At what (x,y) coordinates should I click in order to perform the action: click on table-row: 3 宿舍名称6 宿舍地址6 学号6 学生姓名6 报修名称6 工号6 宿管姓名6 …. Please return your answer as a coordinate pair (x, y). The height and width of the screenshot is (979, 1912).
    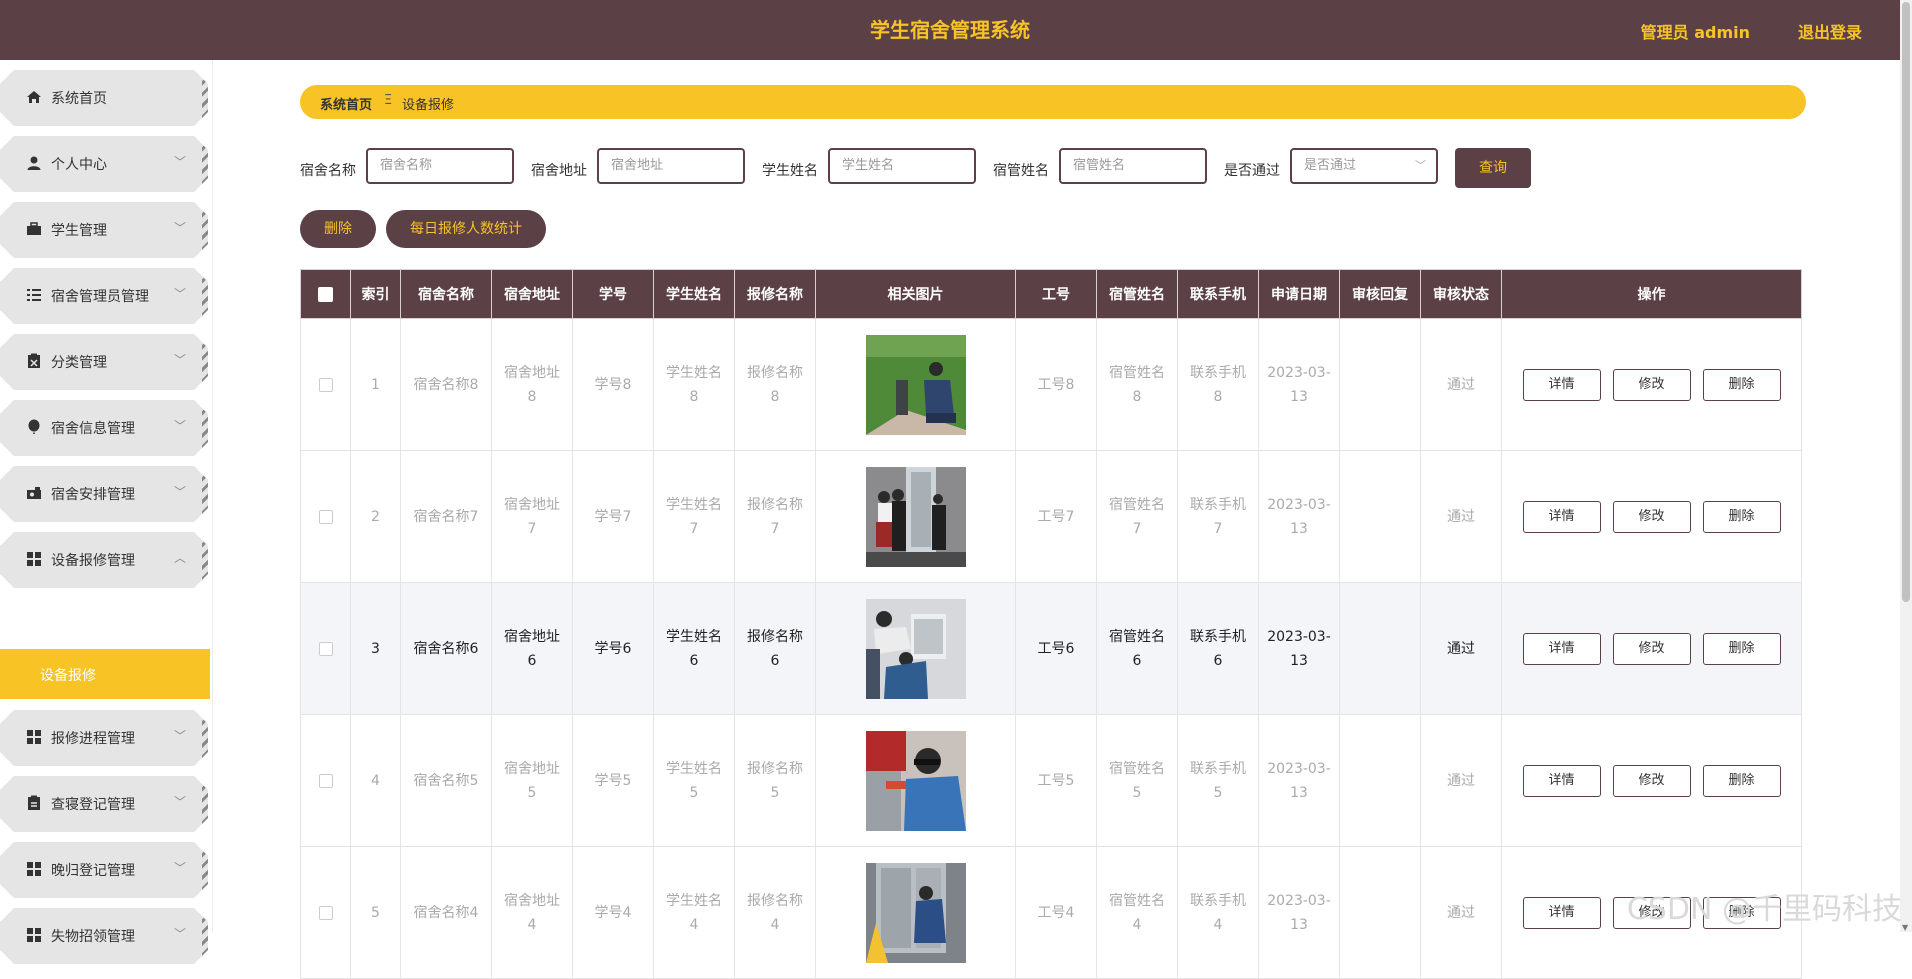
    Looking at the image, I should click on (1051, 648).